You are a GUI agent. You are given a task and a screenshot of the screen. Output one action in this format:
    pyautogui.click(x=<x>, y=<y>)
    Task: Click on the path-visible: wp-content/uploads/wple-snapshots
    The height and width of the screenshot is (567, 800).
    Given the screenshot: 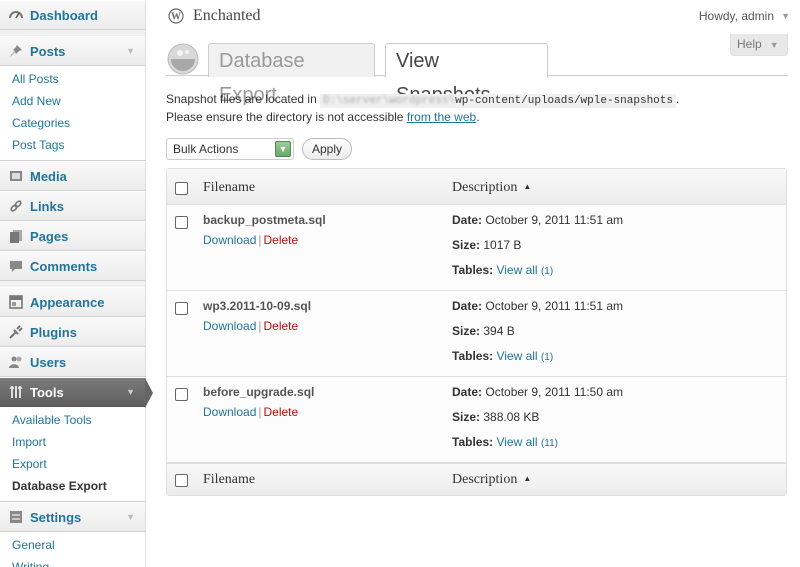 What is the action you would take?
    pyautogui.click(x=564, y=101)
    